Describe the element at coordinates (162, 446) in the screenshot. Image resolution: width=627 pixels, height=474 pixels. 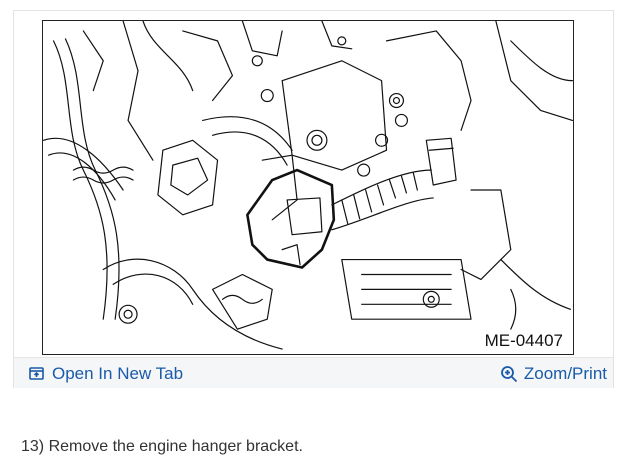
I see `instruction-step: 13) Remove the engine hanger bracket.` at that location.